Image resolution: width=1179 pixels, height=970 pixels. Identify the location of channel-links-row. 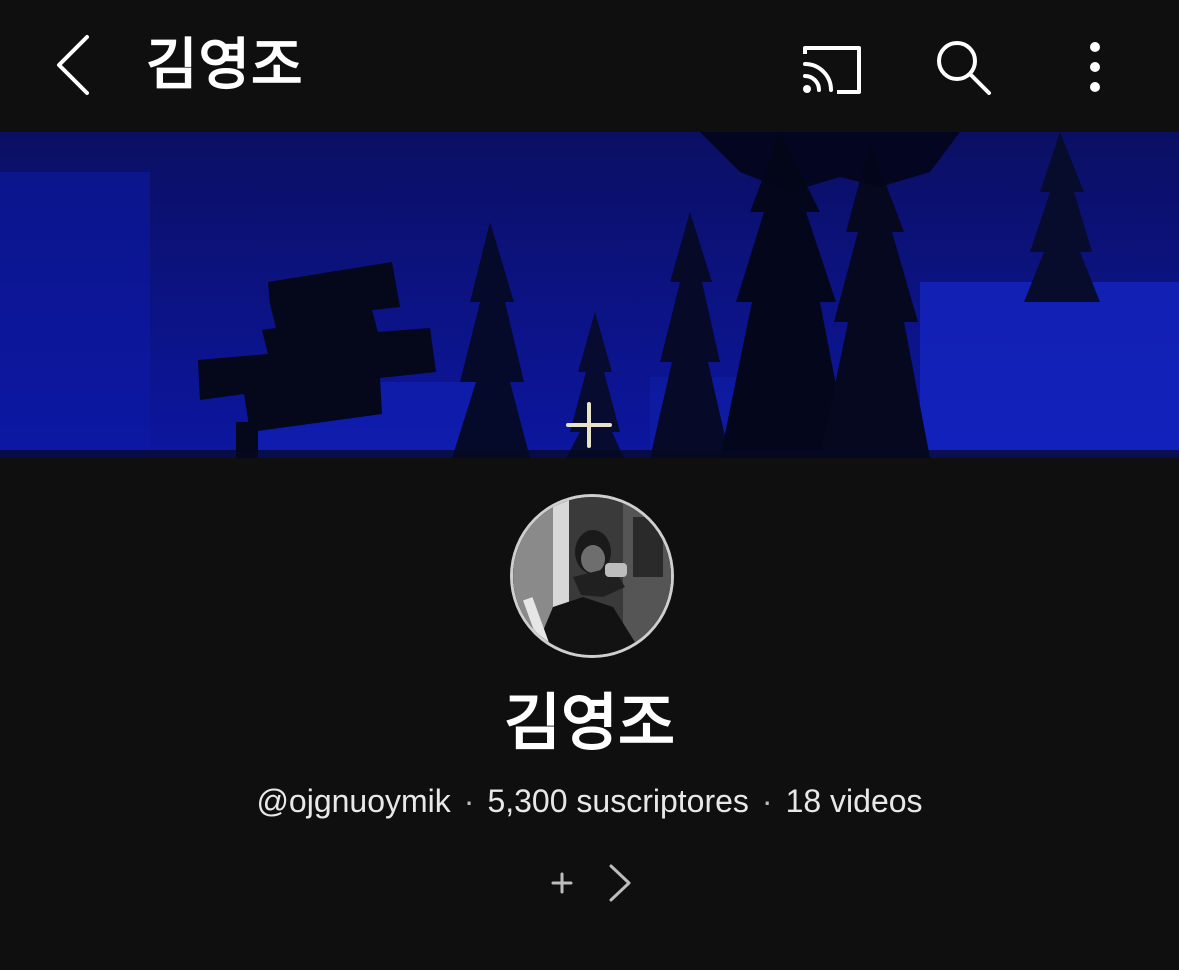
(590, 883).